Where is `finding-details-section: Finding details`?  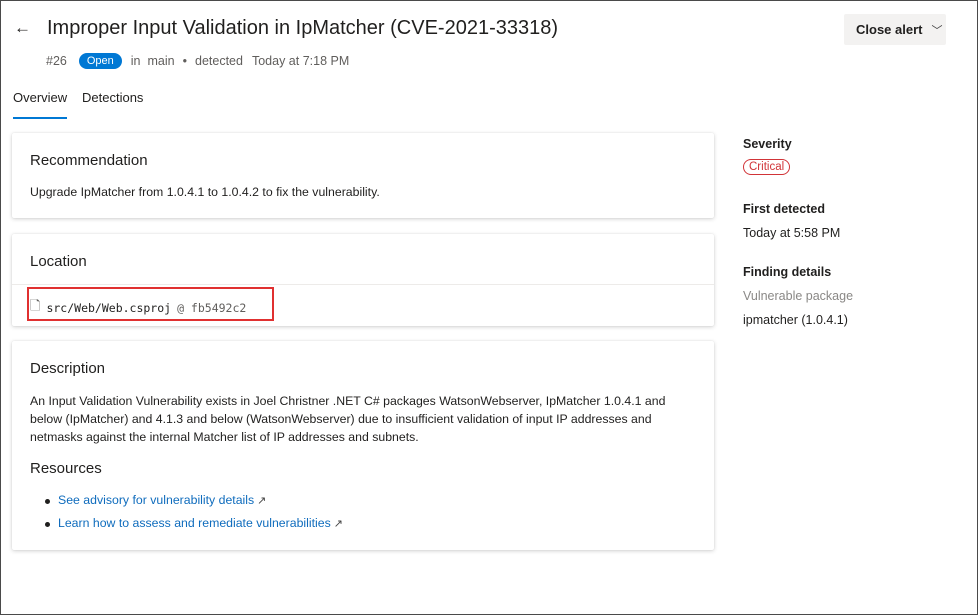
finding-details-section: Finding details is located at coordinates (787, 272).